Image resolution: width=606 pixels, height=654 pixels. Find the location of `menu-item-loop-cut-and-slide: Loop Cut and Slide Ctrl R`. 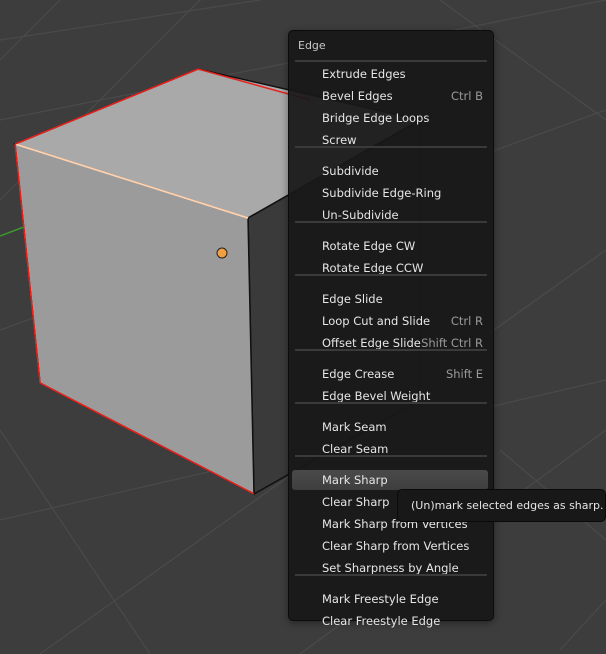

menu-item-loop-cut-and-slide: Loop Cut and Slide Ctrl R is located at coordinates (390, 321).